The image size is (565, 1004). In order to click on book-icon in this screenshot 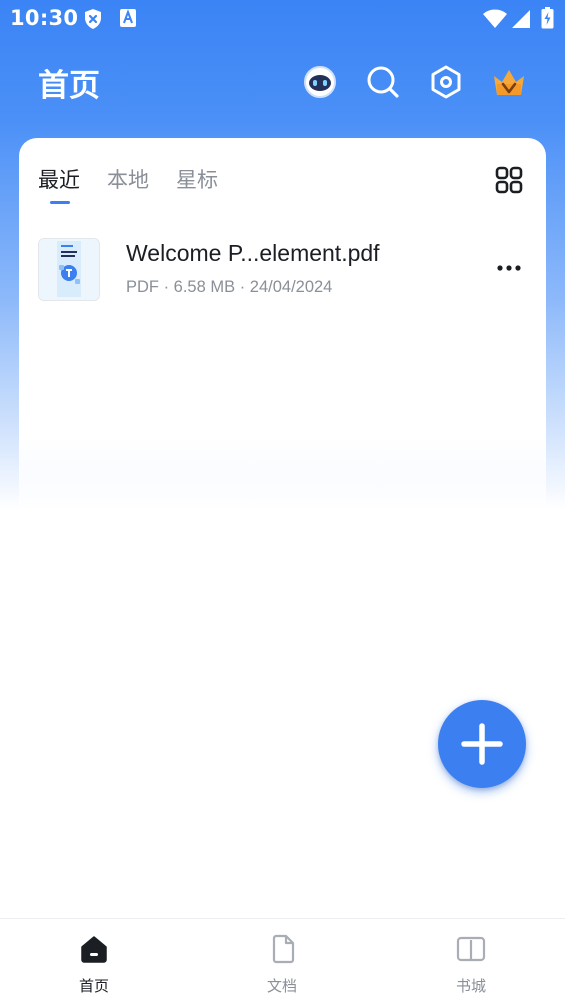, I will do `click(471, 949)`.